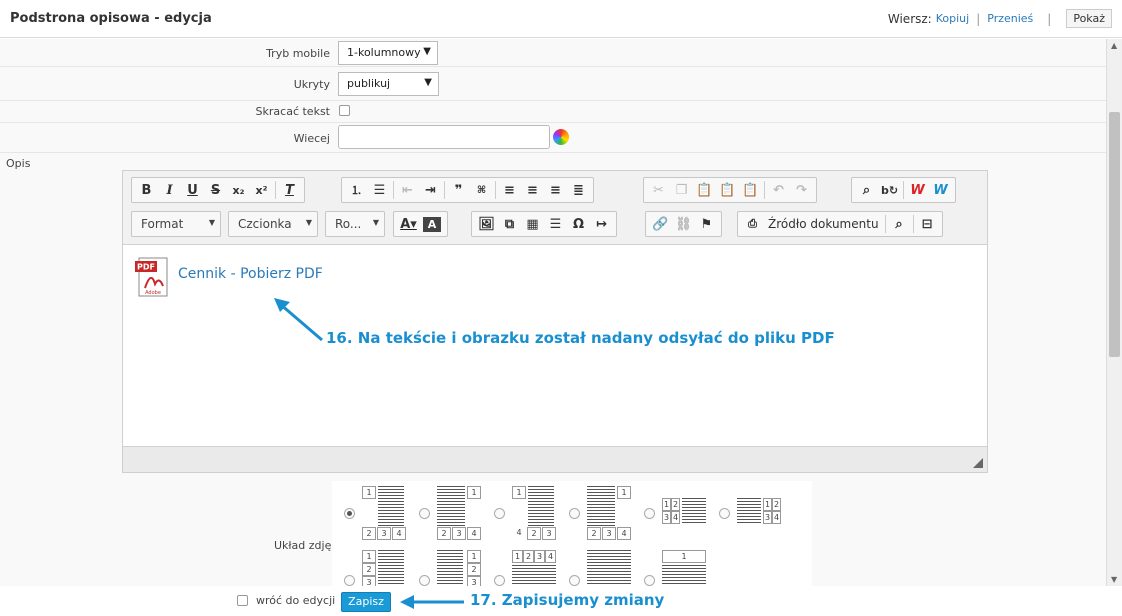 The width and height of the screenshot is (1122, 616). I want to click on hidden-select: publikuj ▼, so click(388, 84).